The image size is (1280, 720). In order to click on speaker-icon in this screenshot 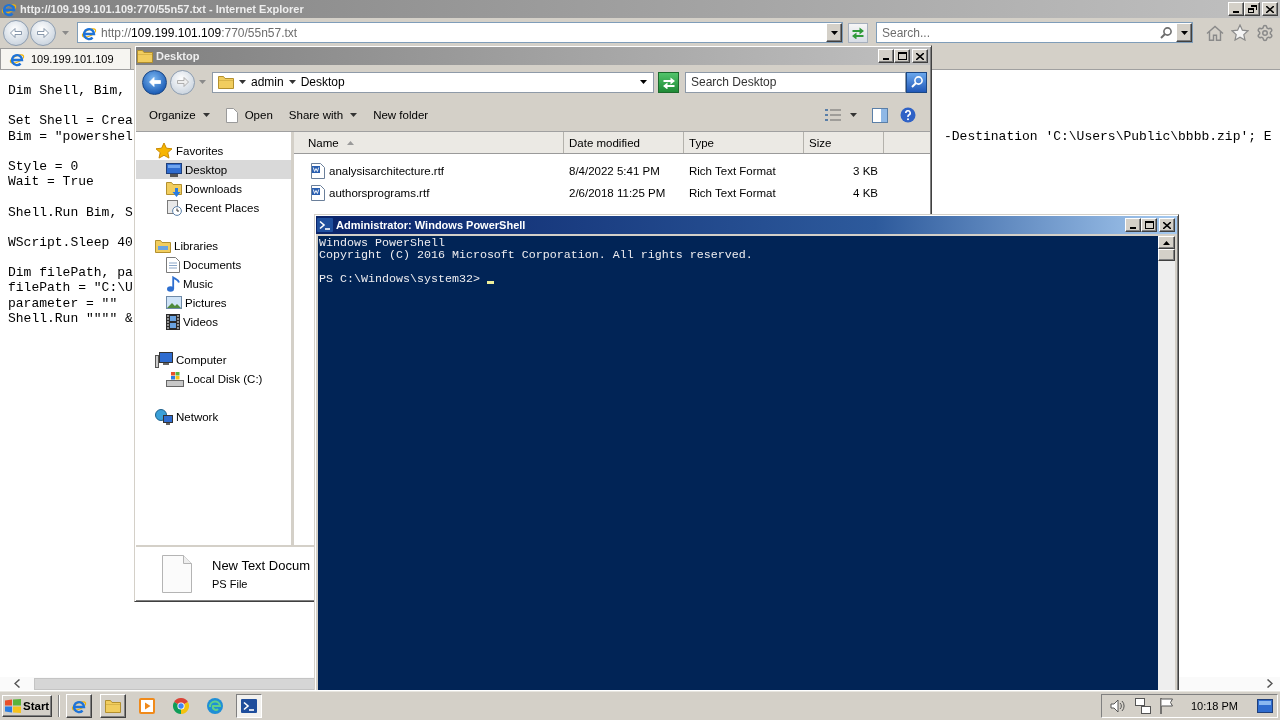, I will do `click(1117, 705)`.